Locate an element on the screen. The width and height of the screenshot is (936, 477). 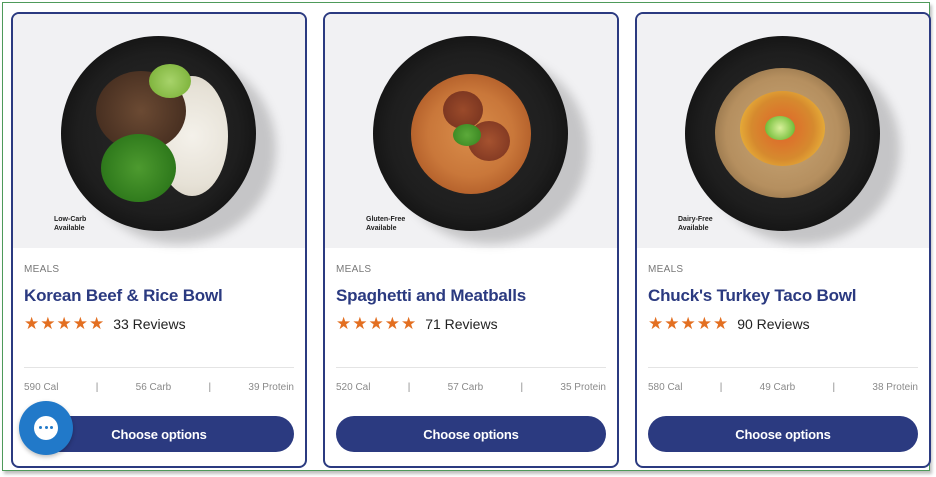
review-count: 71 Reviews is located at coordinates (461, 324).